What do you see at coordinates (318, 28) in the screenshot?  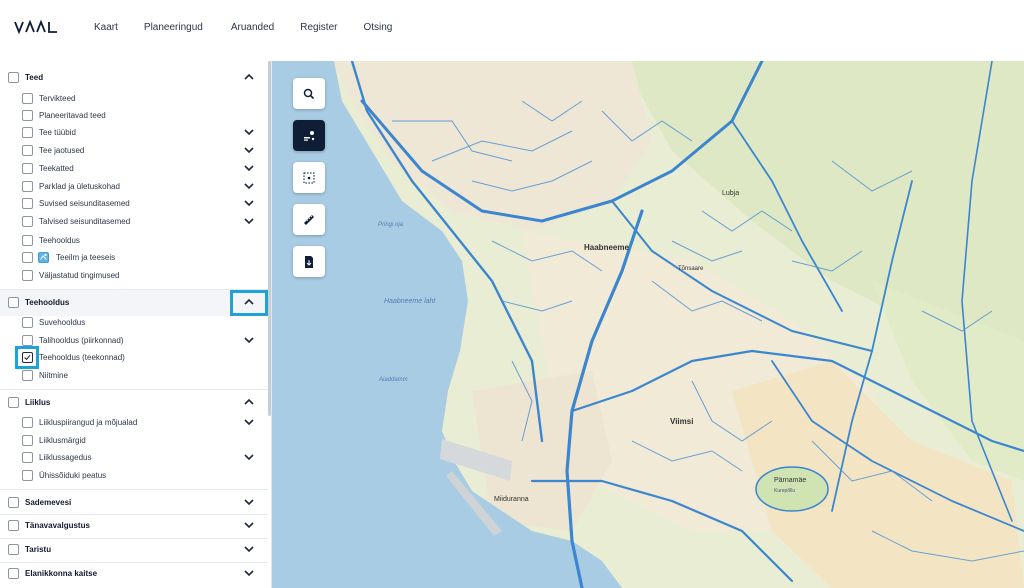 I see `nav-register: Register` at bounding box center [318, 28].